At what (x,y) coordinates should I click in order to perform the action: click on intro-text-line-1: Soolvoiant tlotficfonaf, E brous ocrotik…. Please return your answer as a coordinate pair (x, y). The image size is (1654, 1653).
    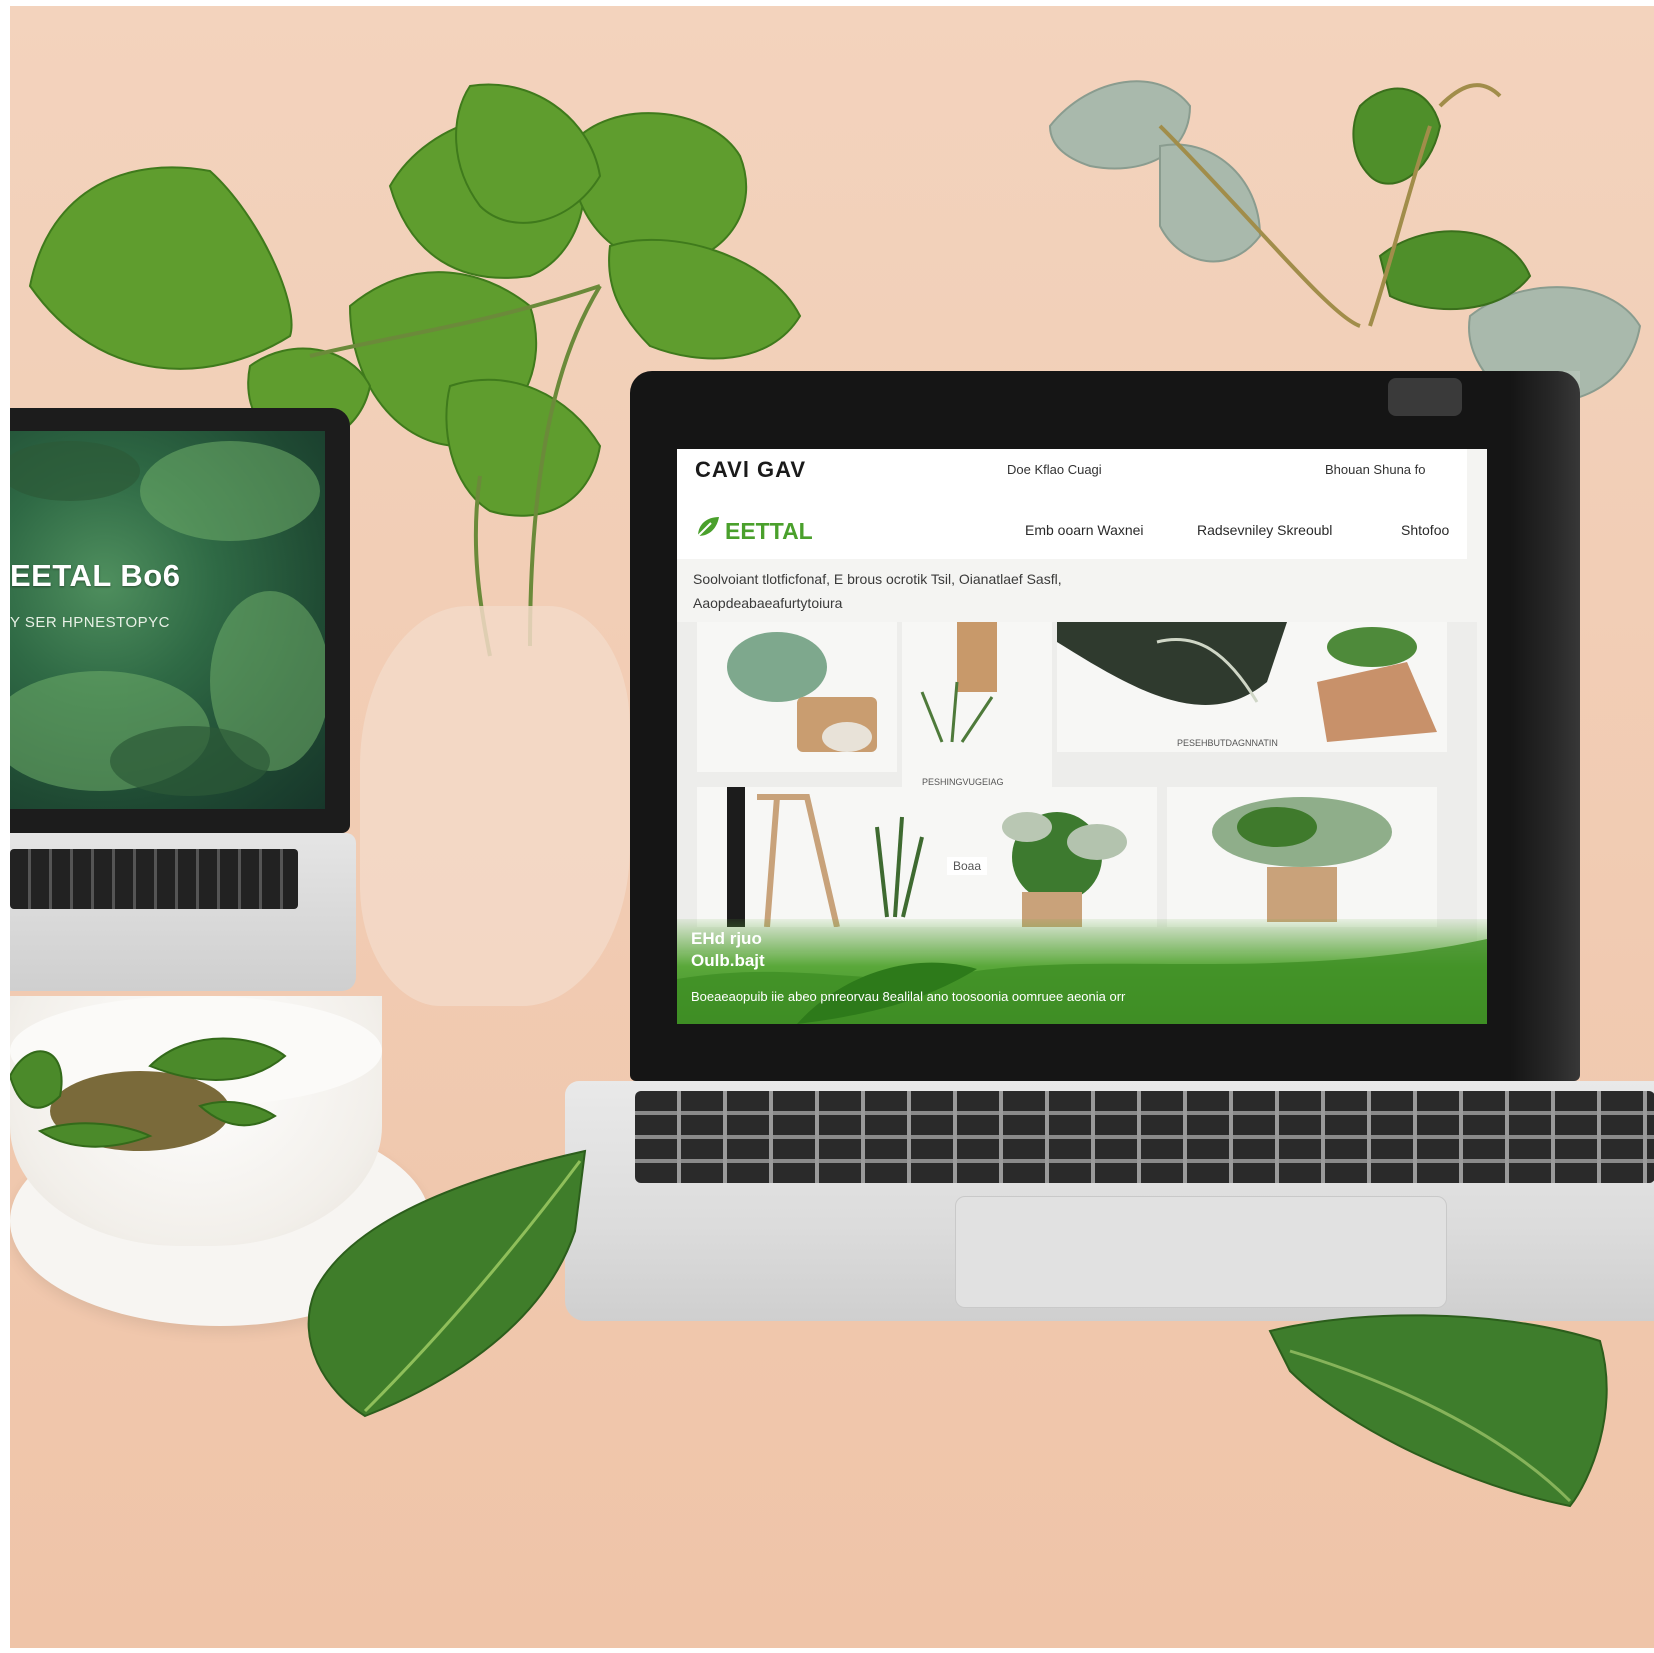
    Looking at the image, I should click on (877, 579).